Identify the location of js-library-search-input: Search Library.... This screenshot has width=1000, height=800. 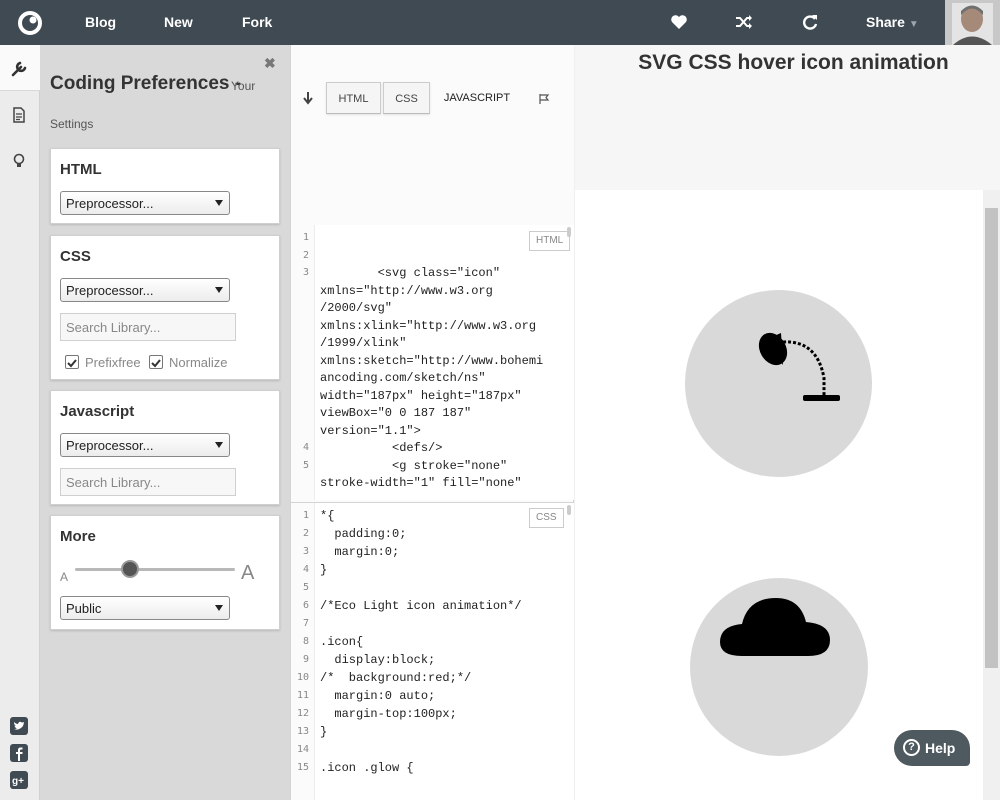
(148, 482).